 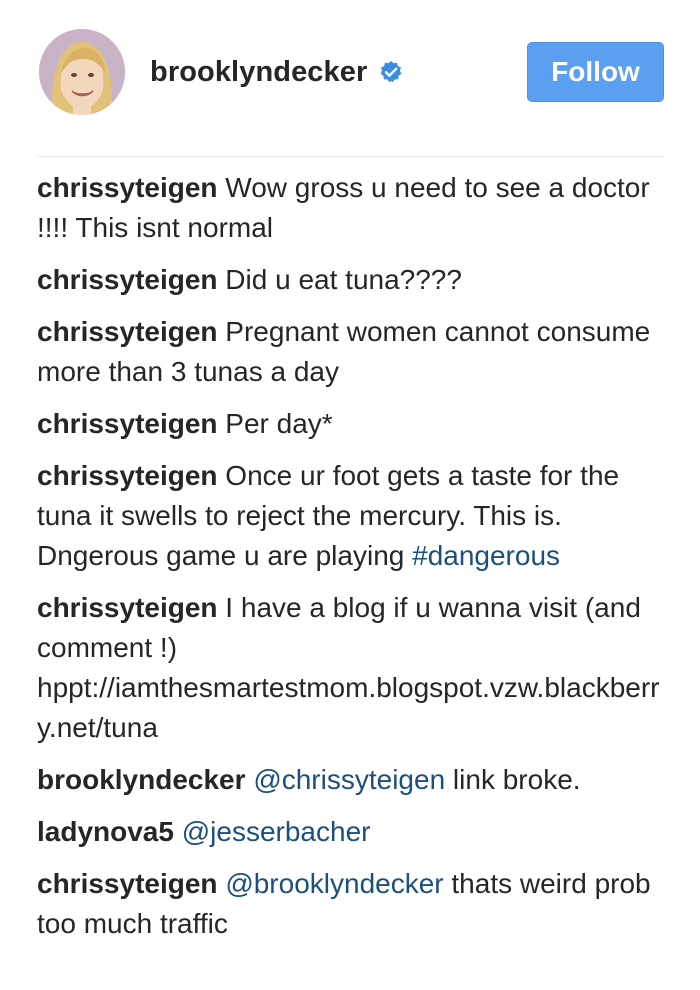 I want to click on comment-item: chrissyteigen Per day*, so click(x=352, y=424).